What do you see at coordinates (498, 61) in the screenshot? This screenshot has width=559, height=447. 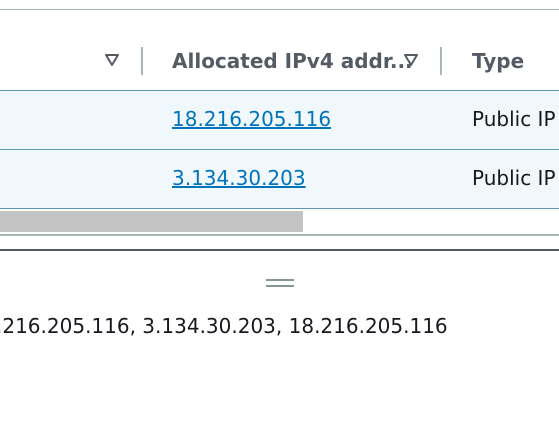 I see `column-header-type: Type` at bounding box center [498, 61].